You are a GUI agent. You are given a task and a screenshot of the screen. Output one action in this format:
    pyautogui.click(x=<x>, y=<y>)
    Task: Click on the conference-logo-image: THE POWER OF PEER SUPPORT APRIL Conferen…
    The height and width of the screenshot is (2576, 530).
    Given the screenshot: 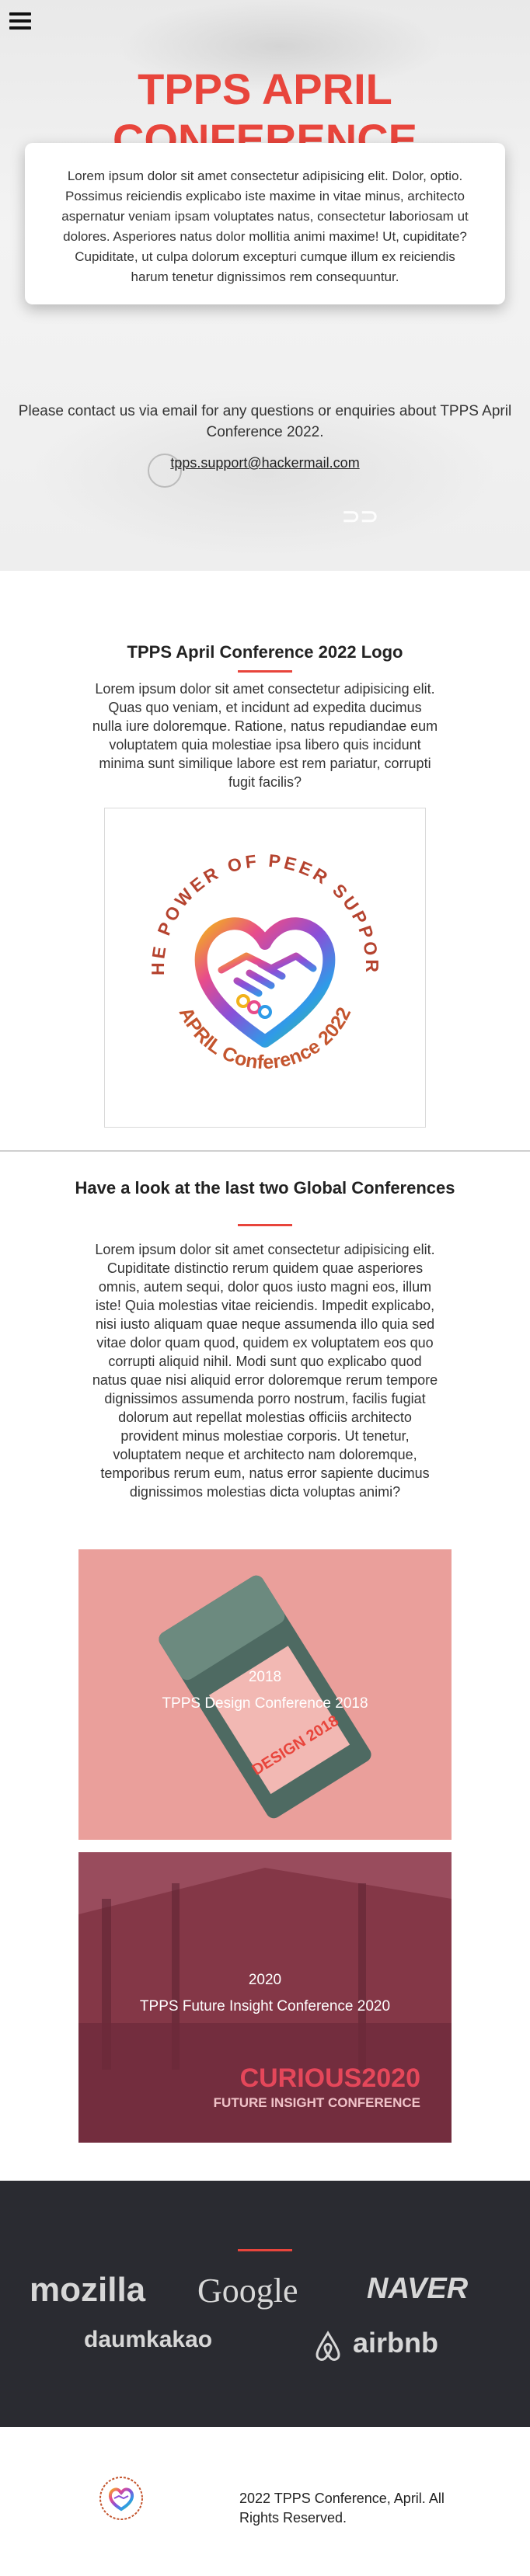 What is the action you would take?
    pyautogui.click(x=240, y=932)
    